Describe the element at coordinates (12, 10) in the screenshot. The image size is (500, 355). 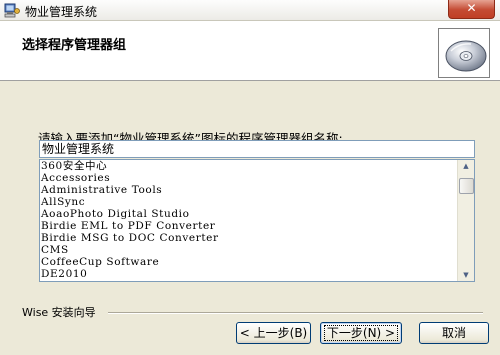
I see `installer-computer-icon` at that location.